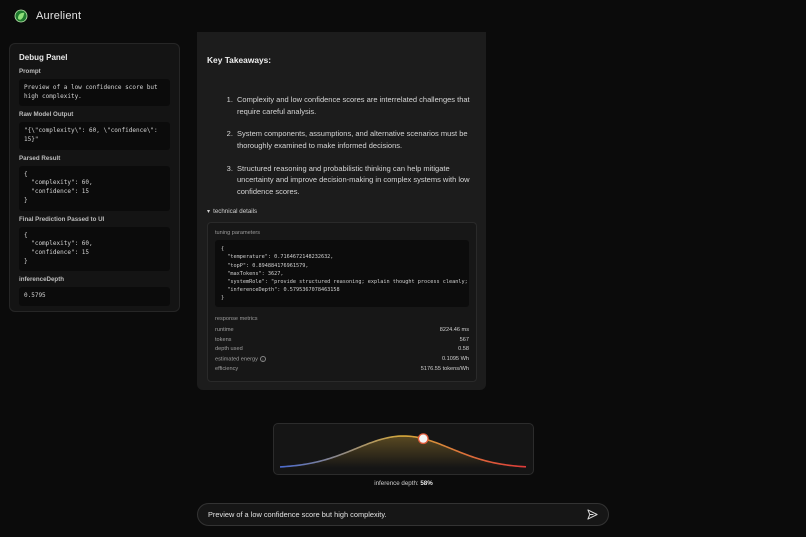 The image size is (806, 537). What do you see at coordinates (236, 318) in the screenshot?
I see `response-metrics-label: response metrics` at bounding box center [236, 318].